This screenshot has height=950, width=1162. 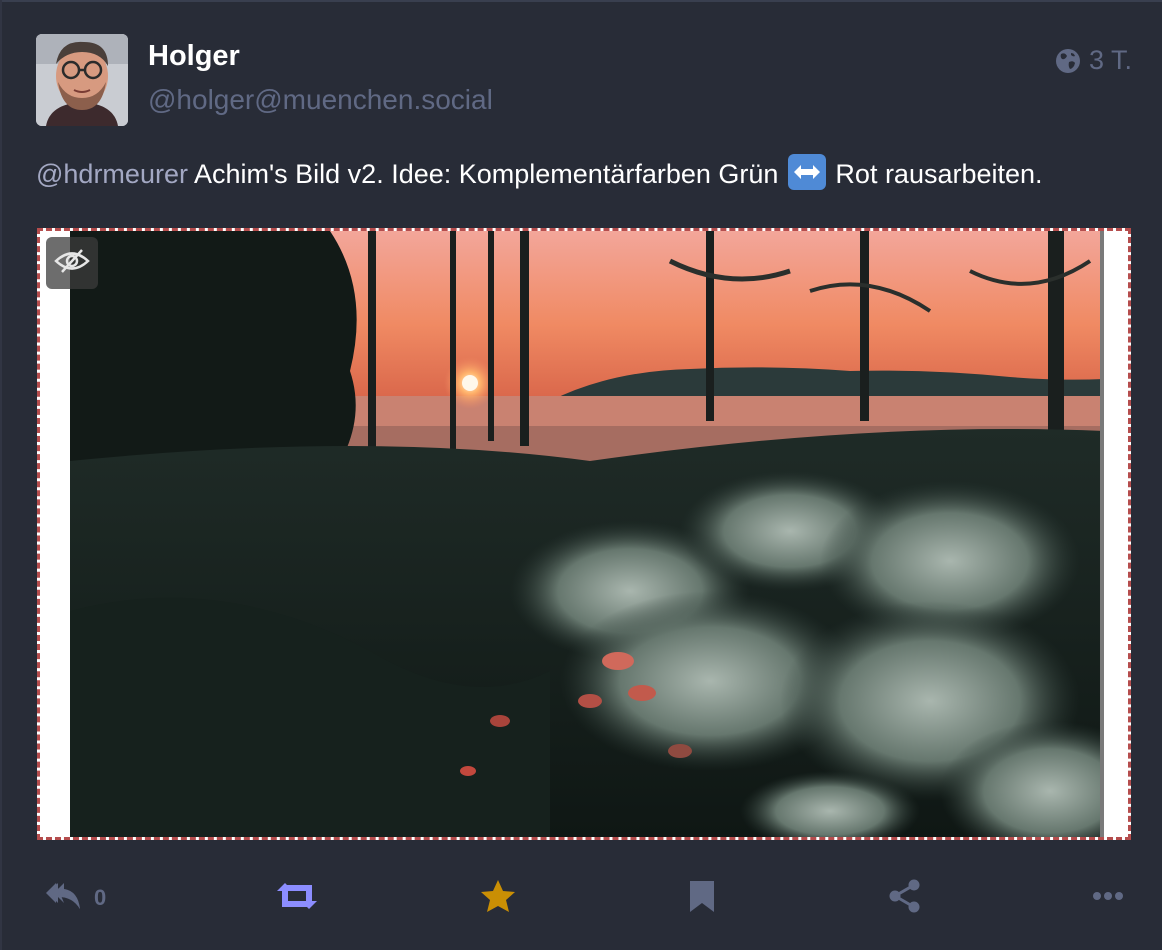 I want to click on left-right-arrow-emoji-icon, so click(x=806, y=172).